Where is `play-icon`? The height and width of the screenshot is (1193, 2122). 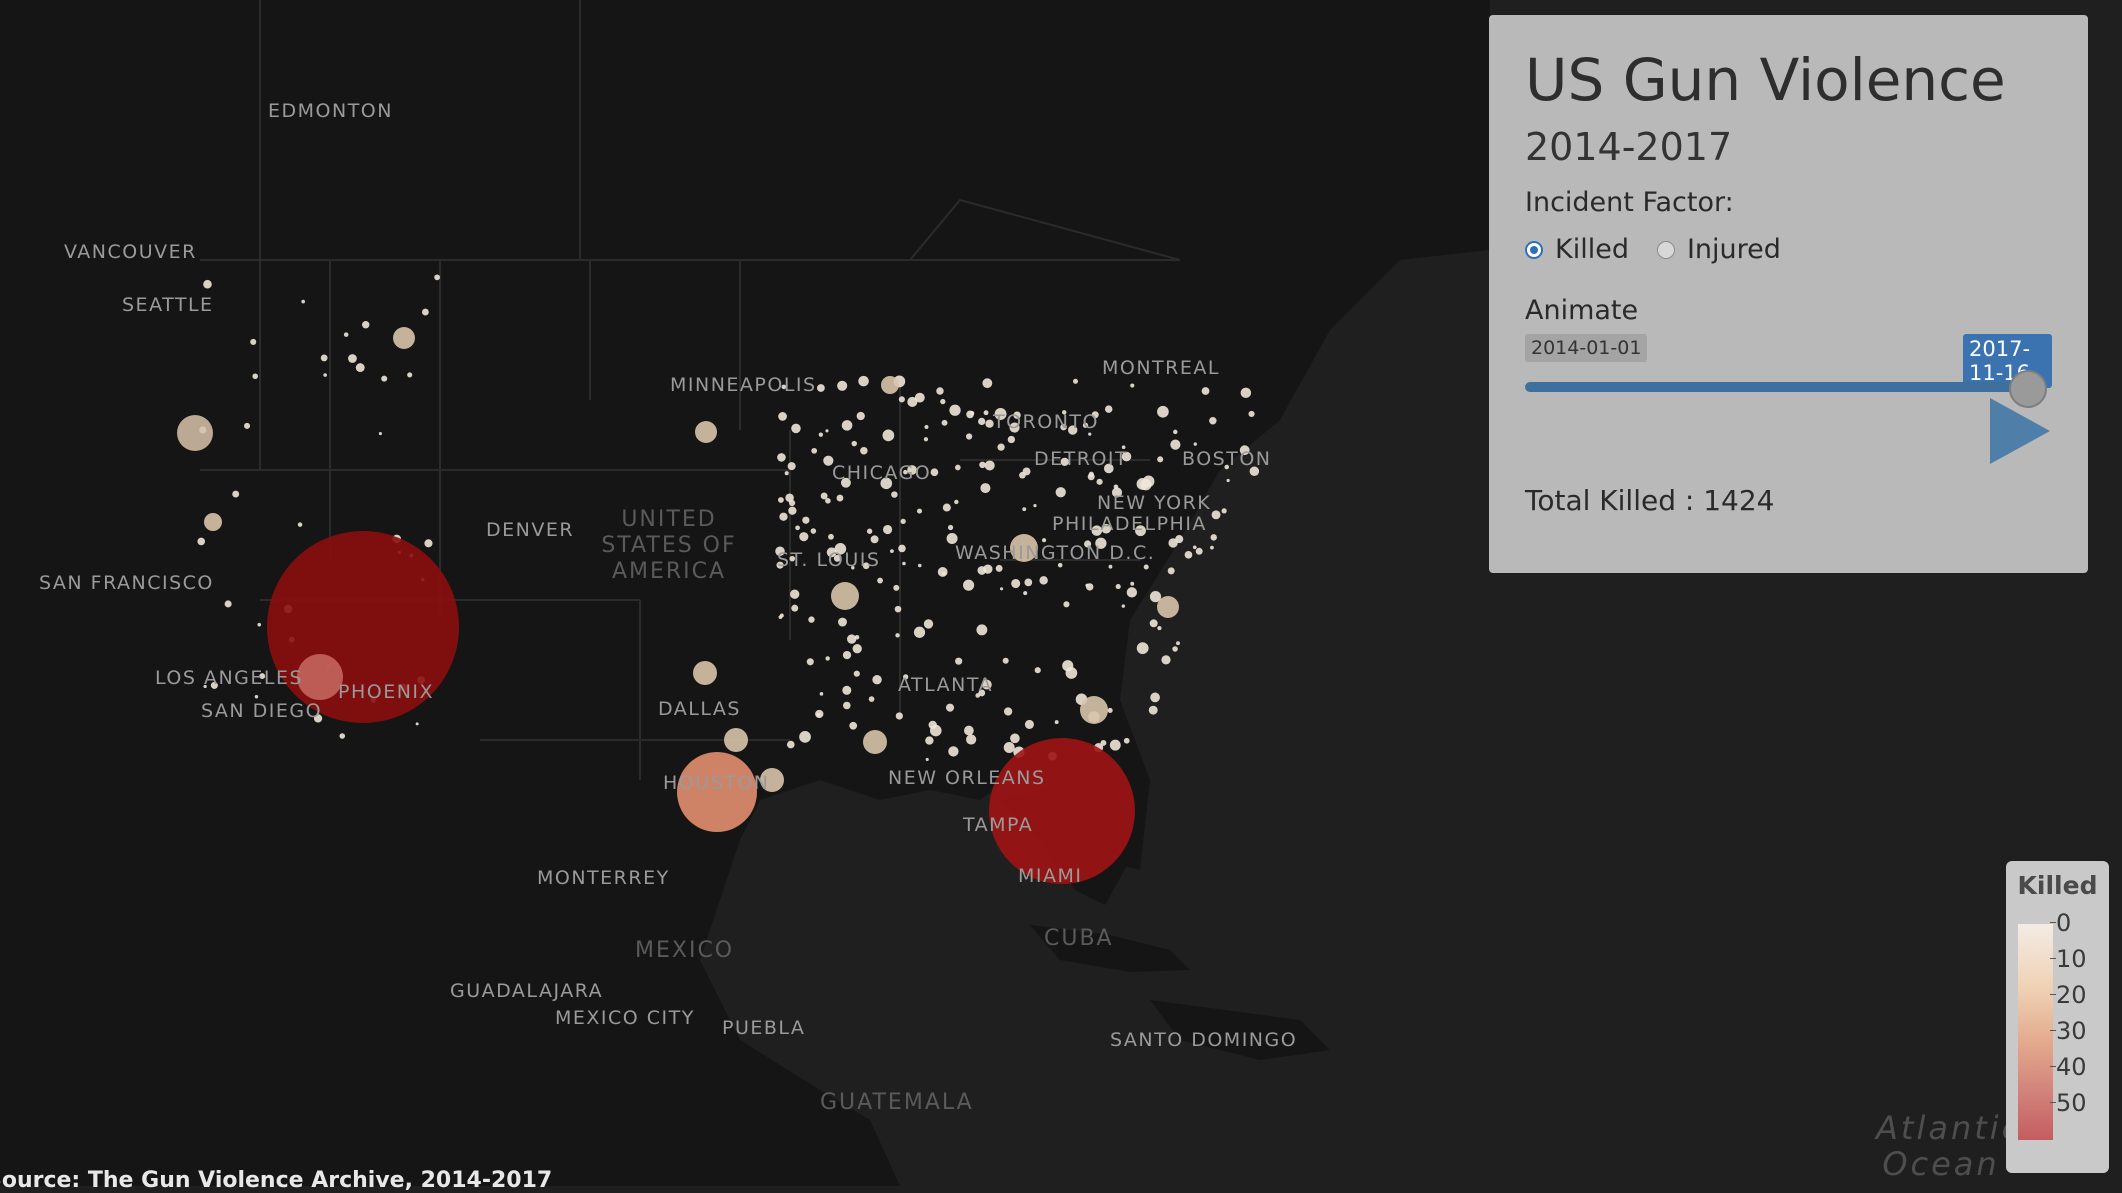 play-icon is located at coordinates (2020, 431).